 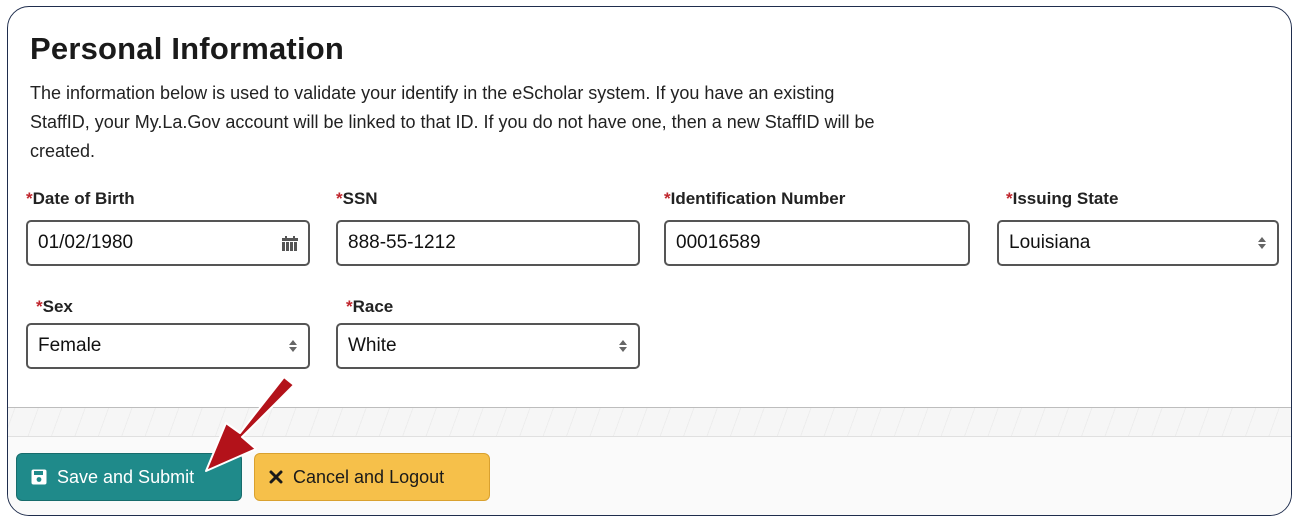 What do you see at coordinates (80, 198) in the screenshot?
I see `dob-label: *Date of Birth` at bounding box center [80, 198].